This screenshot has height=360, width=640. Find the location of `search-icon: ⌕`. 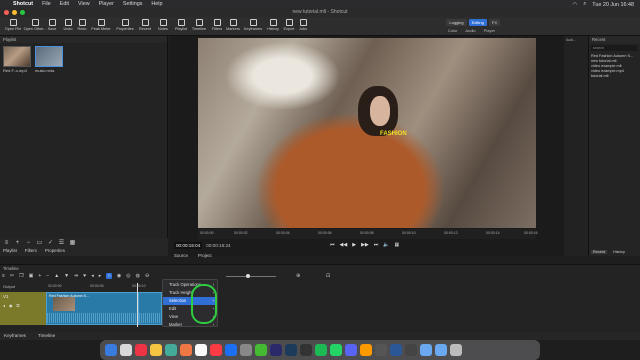

search-icon: ⌕ is located at coordinates (584, 4).